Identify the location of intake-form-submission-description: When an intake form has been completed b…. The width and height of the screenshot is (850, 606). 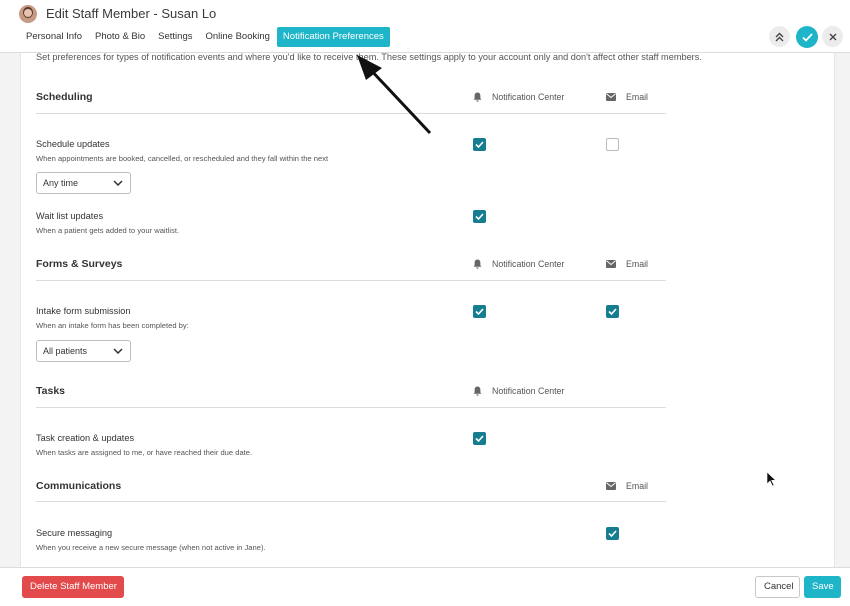
(112, 325).